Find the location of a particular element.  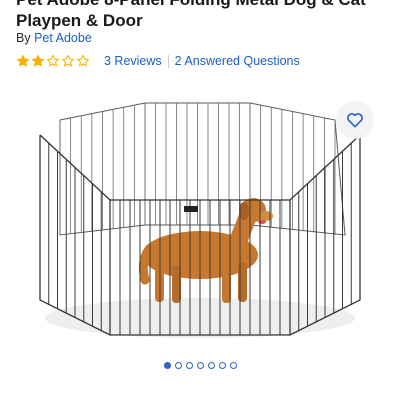

reviews-link: 3 Reviews is located at coordinates (133, 61).